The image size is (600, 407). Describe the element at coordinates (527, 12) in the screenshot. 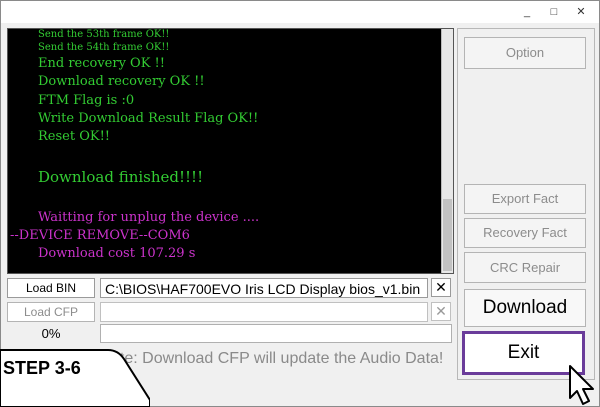

I see `minimize-icon: _` at that location.